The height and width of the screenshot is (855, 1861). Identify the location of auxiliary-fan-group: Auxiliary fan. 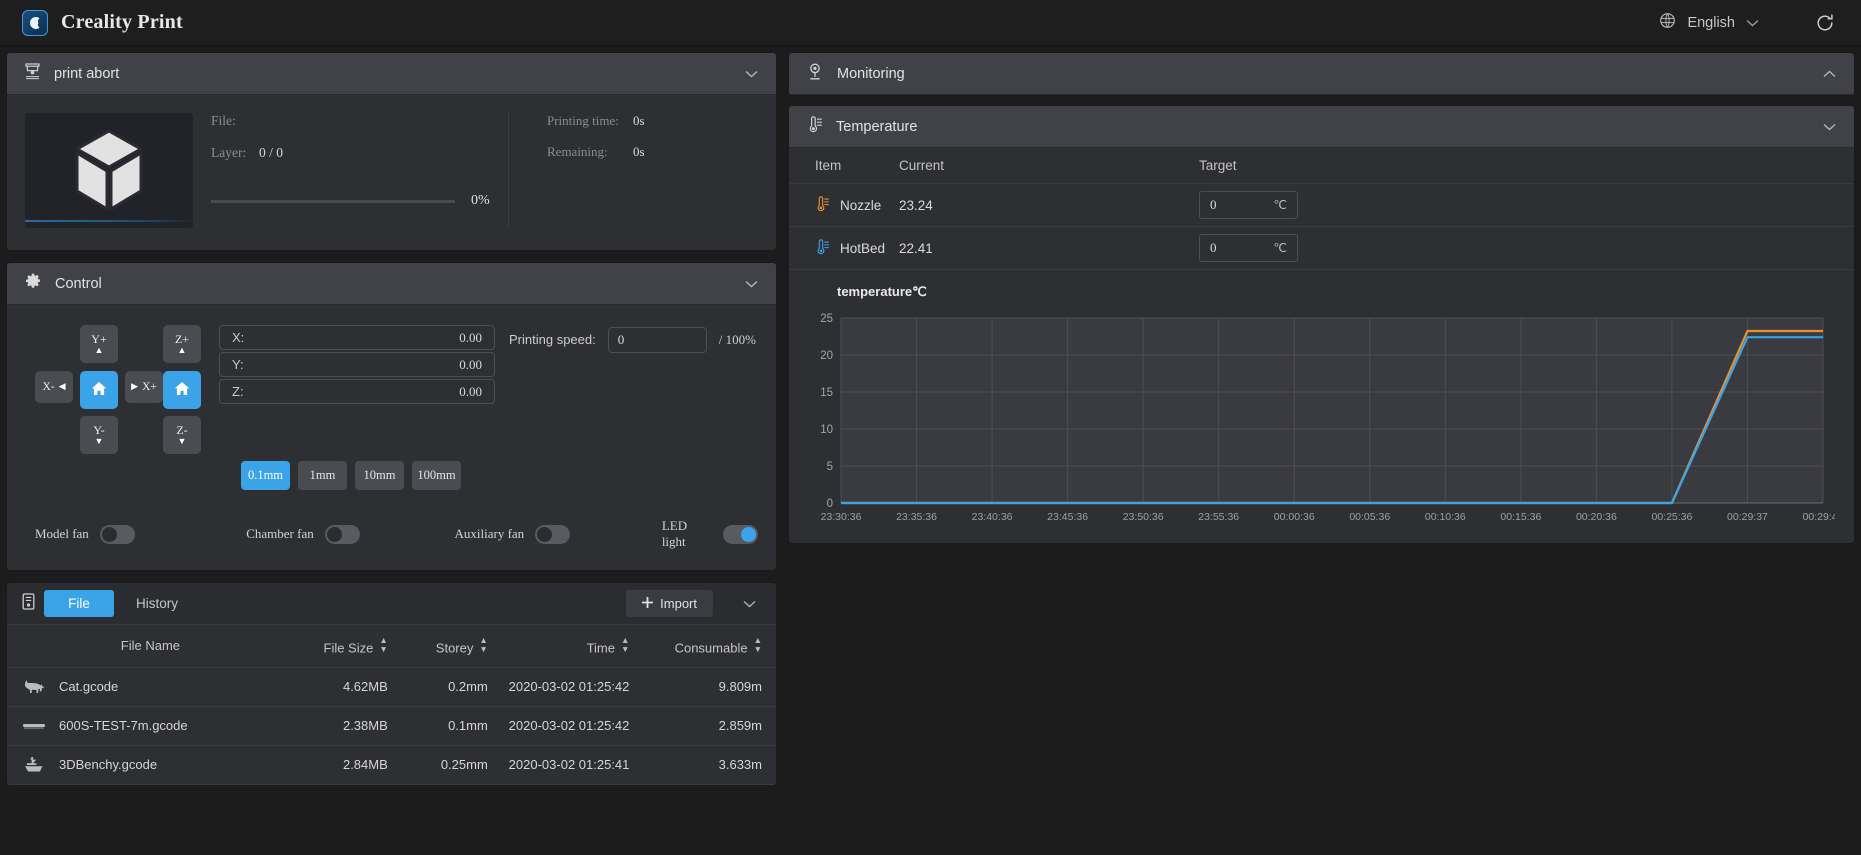
(558, 534).